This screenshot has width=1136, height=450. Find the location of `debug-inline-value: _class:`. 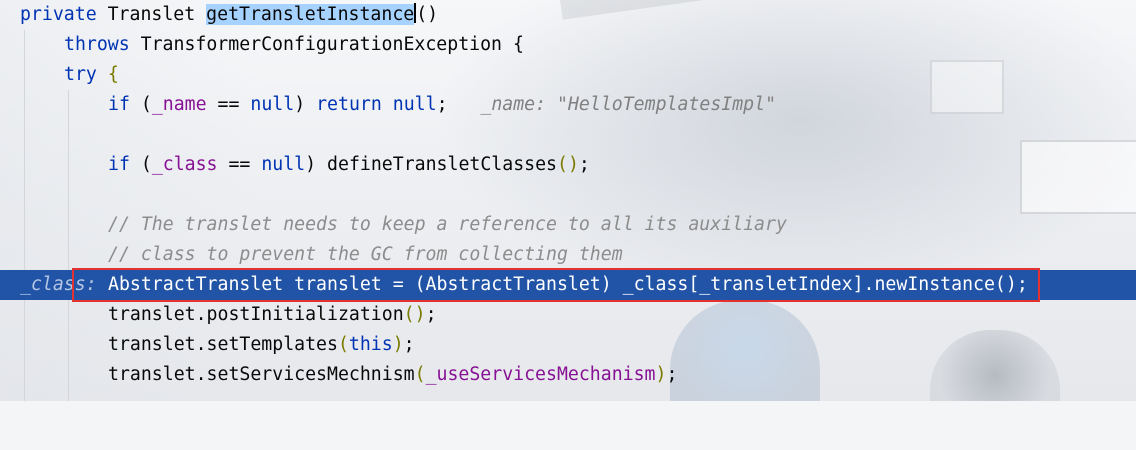

debug-inline-value: _class: is located at coordinates (58, 284).